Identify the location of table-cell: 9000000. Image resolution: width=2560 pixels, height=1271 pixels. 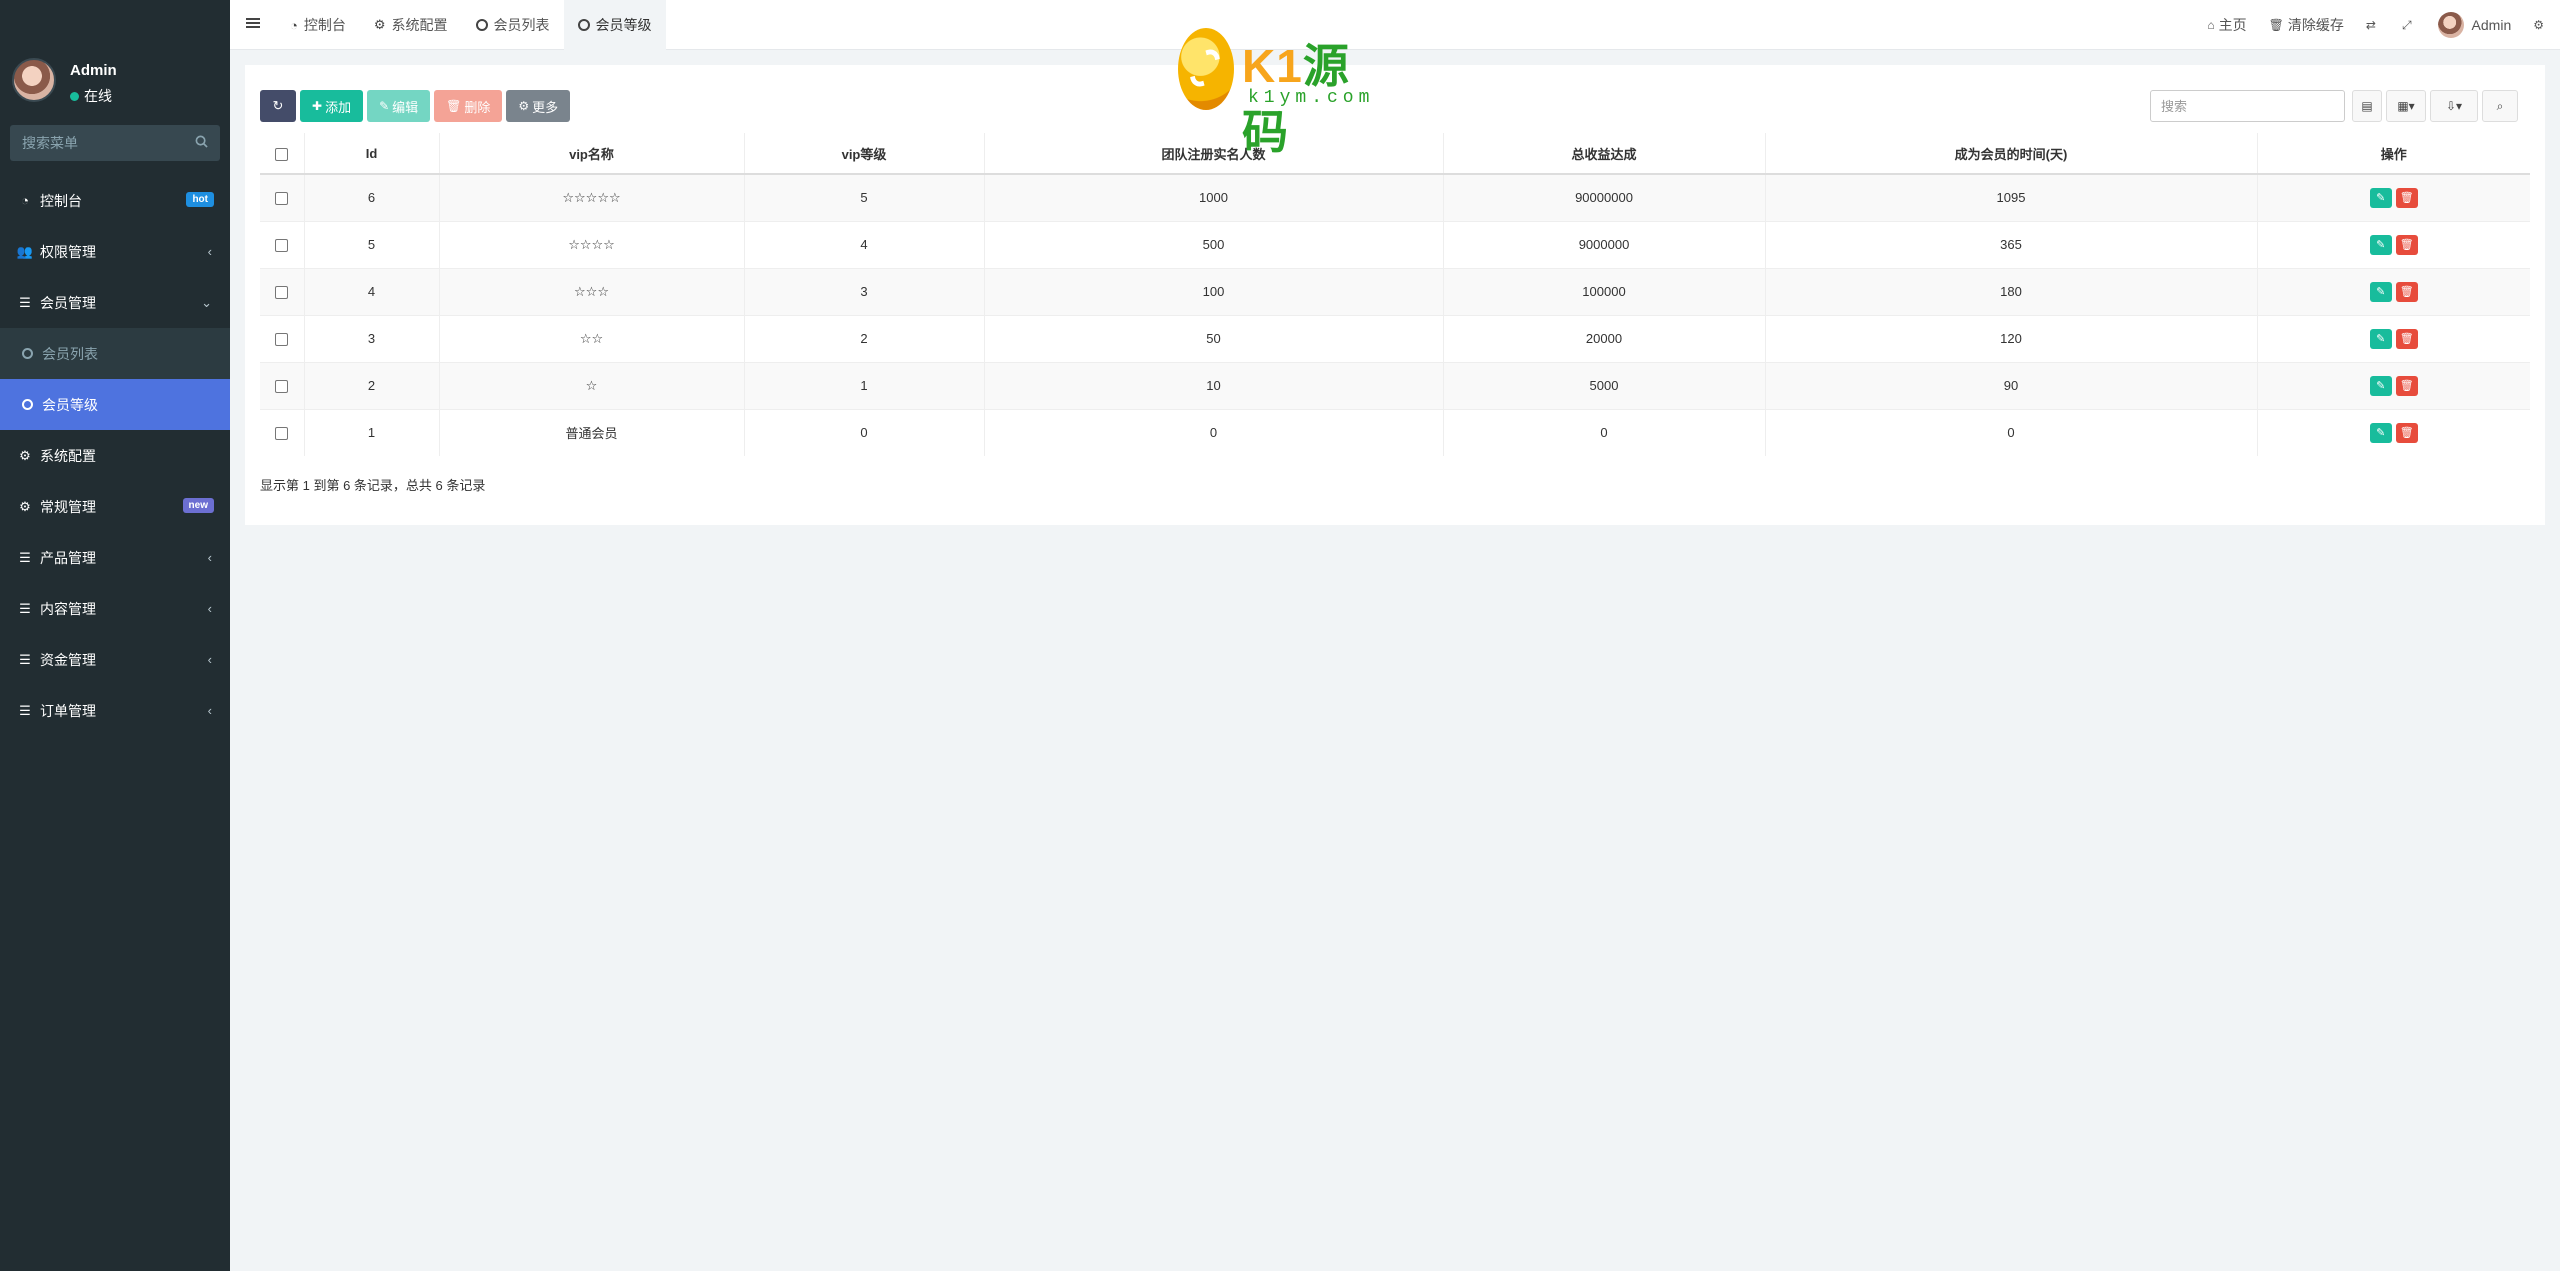
(1604, 244).